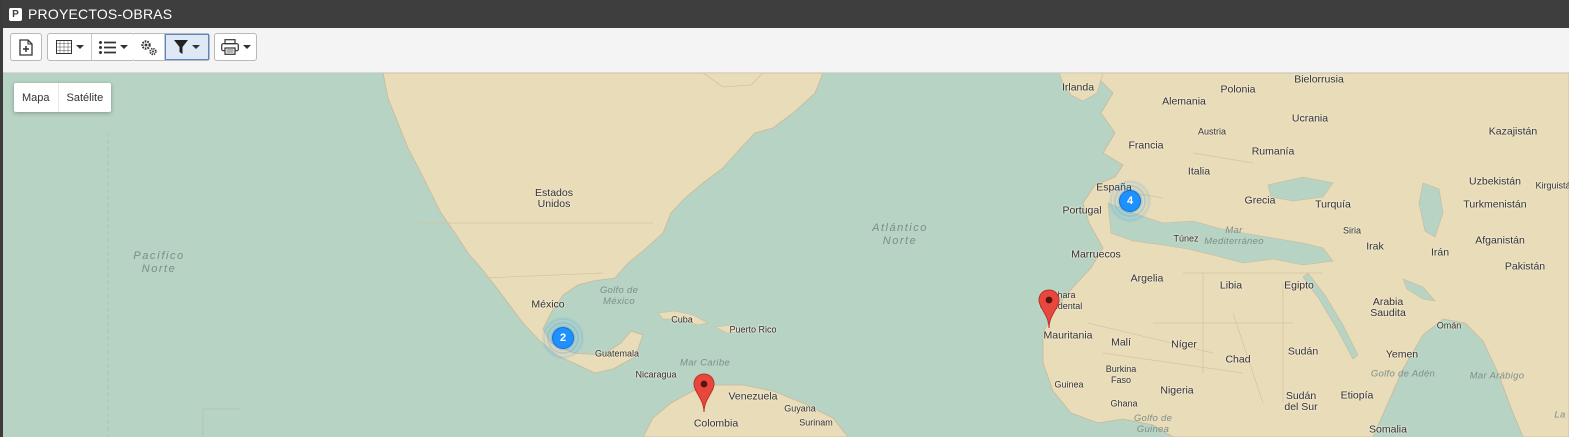  Describe the element at coordinates (1560, 415) in the screenshot. I see `label-la: La` at that location.